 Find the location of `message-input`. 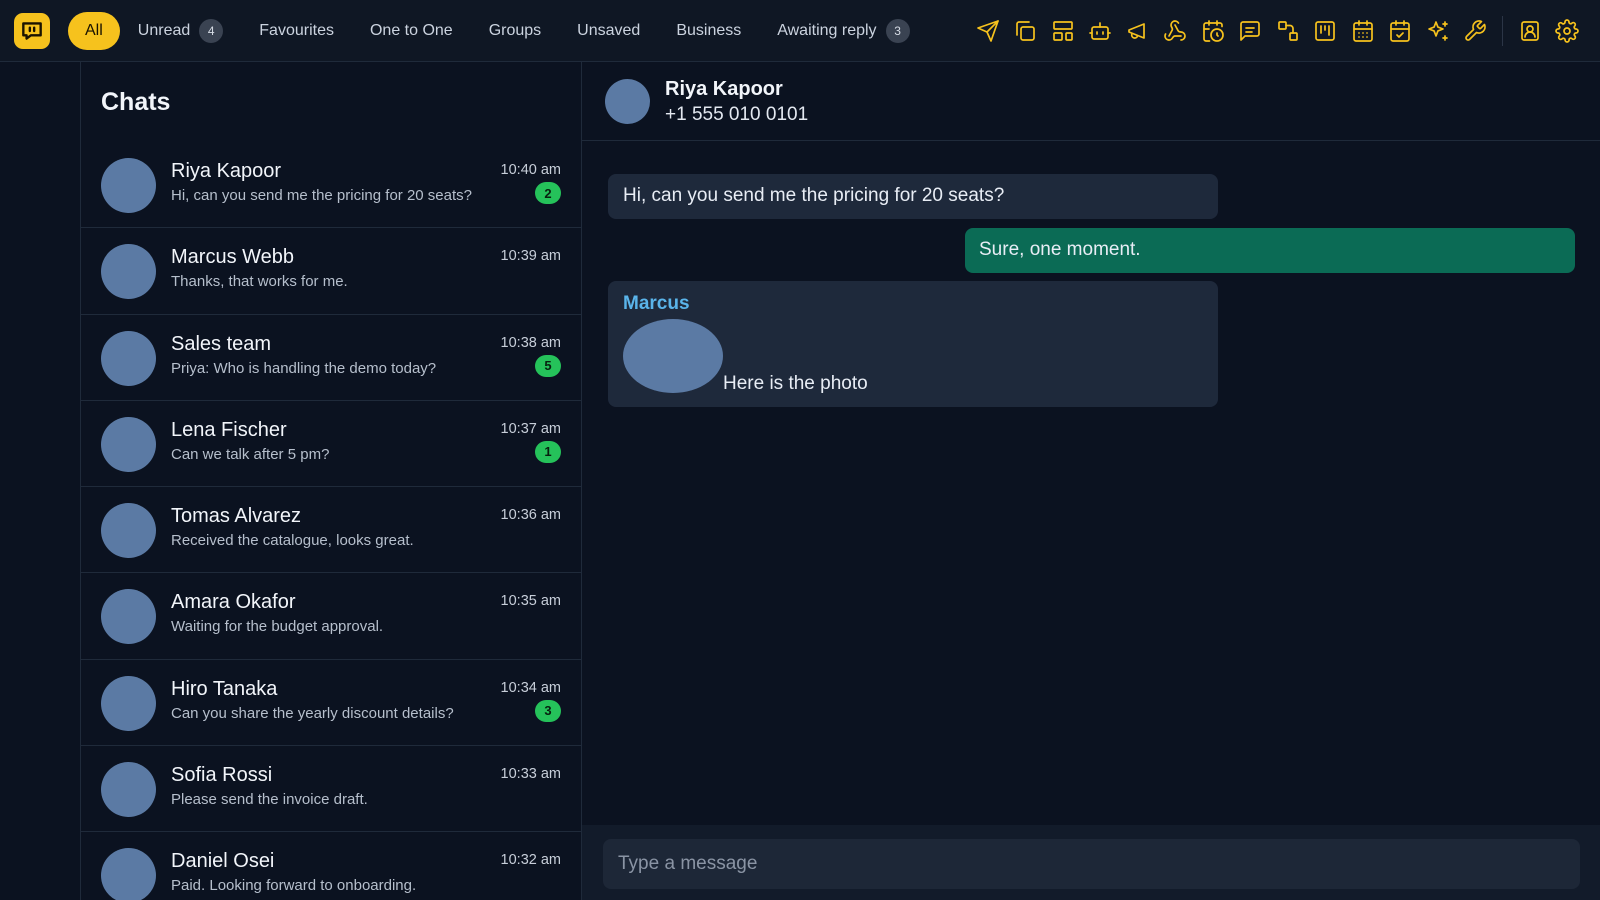

message-input is located at coordinates (1091, 864).